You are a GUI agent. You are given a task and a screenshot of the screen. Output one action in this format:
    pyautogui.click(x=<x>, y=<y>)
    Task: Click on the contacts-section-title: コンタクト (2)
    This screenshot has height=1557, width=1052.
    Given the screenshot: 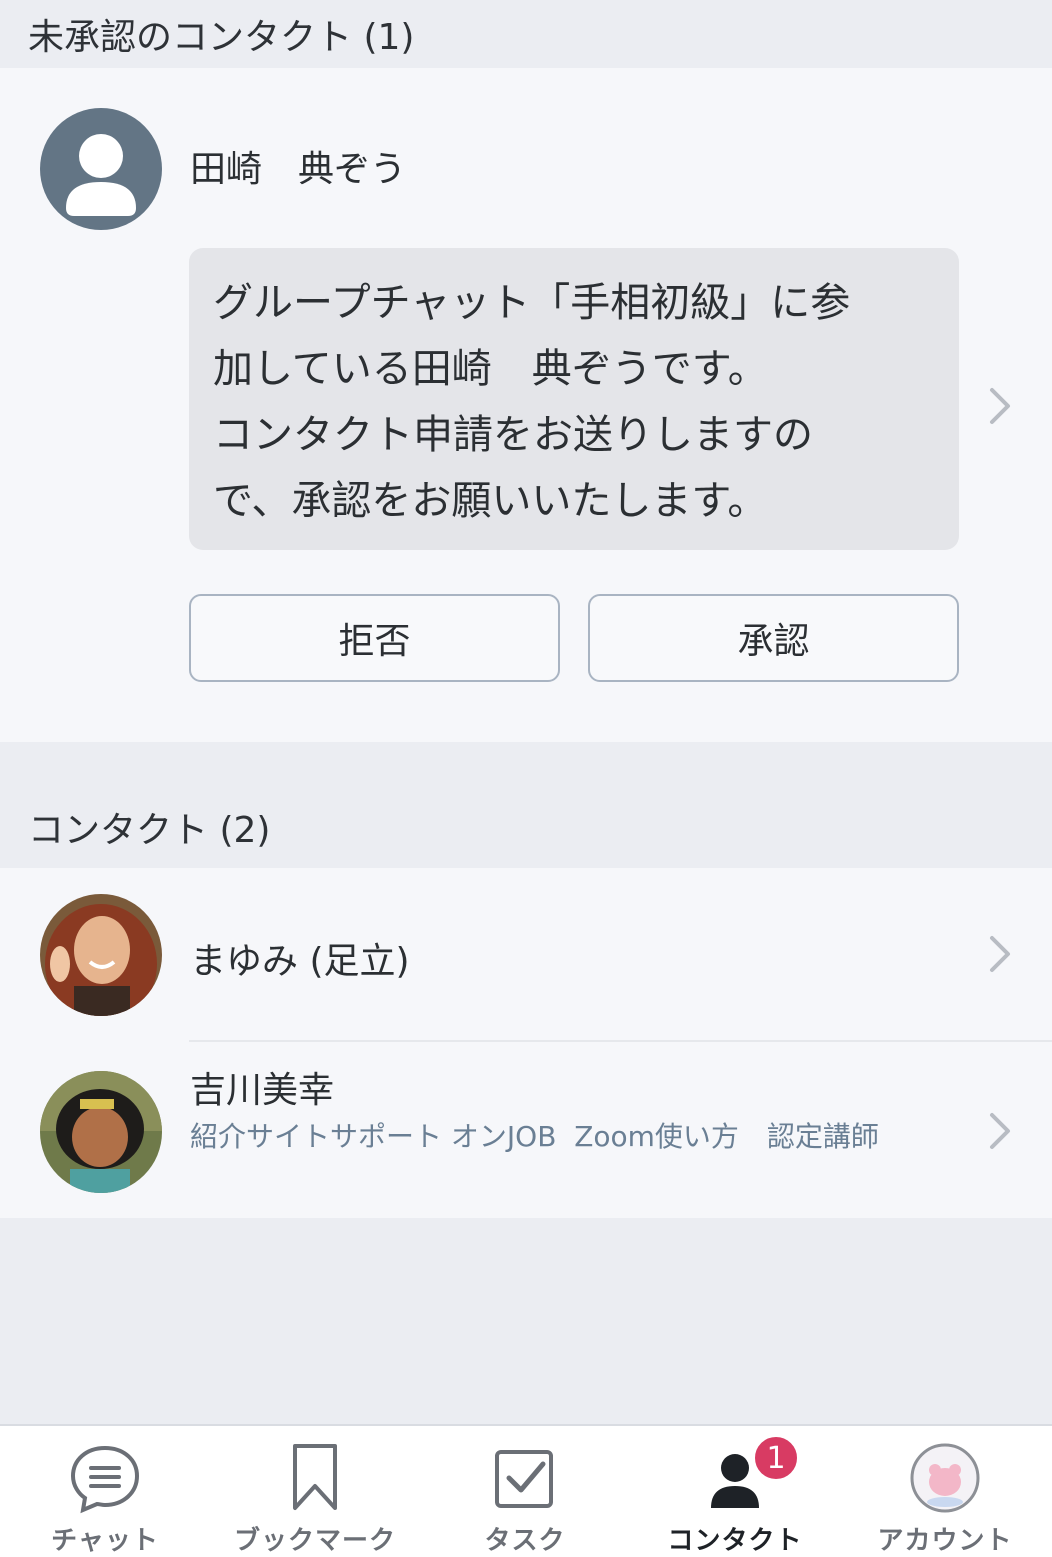 What is the action you would take?
    pyautogui.click(x=149, y=830)
    